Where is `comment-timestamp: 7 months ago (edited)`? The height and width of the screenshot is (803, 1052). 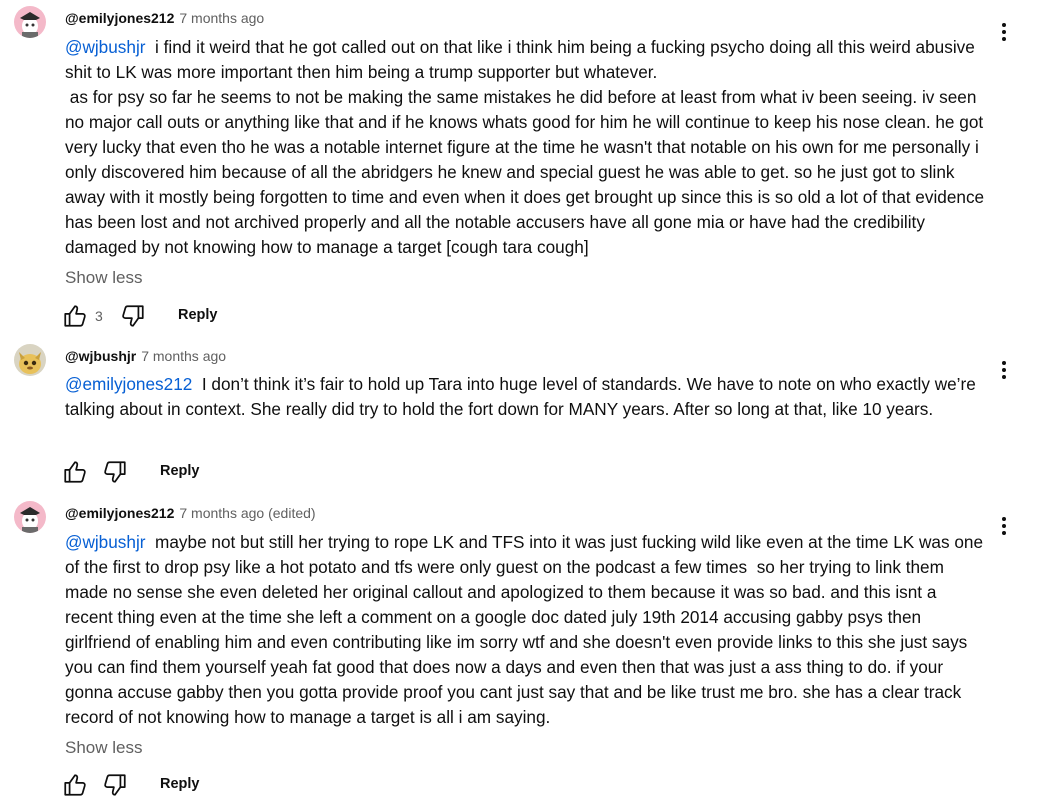 comment-timestamp: 7 months ago (edited) is located at coordinates (247, 513).